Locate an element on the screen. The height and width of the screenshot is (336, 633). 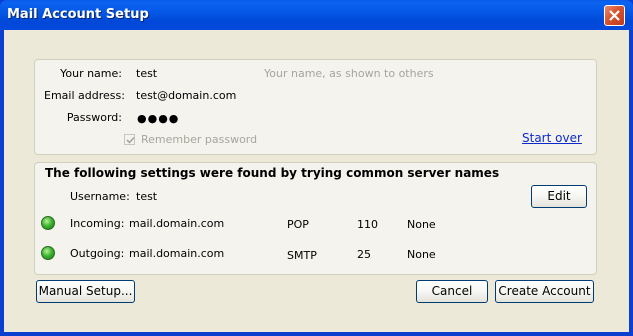
your-name-label: Your name: is located at coordinates (83, 73).